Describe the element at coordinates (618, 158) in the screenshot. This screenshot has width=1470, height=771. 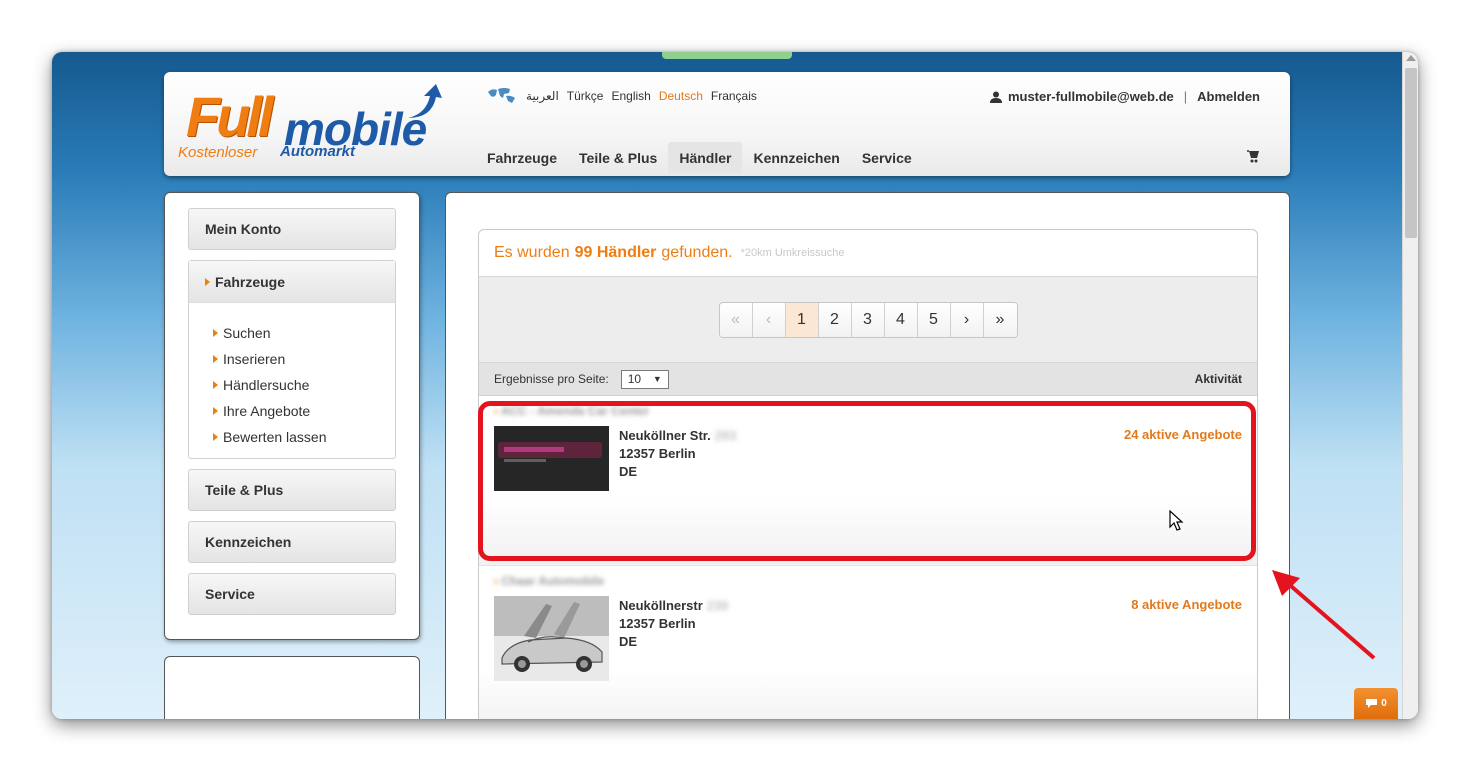
I see `nav-teile-plus: Teile & Plus` at that location.